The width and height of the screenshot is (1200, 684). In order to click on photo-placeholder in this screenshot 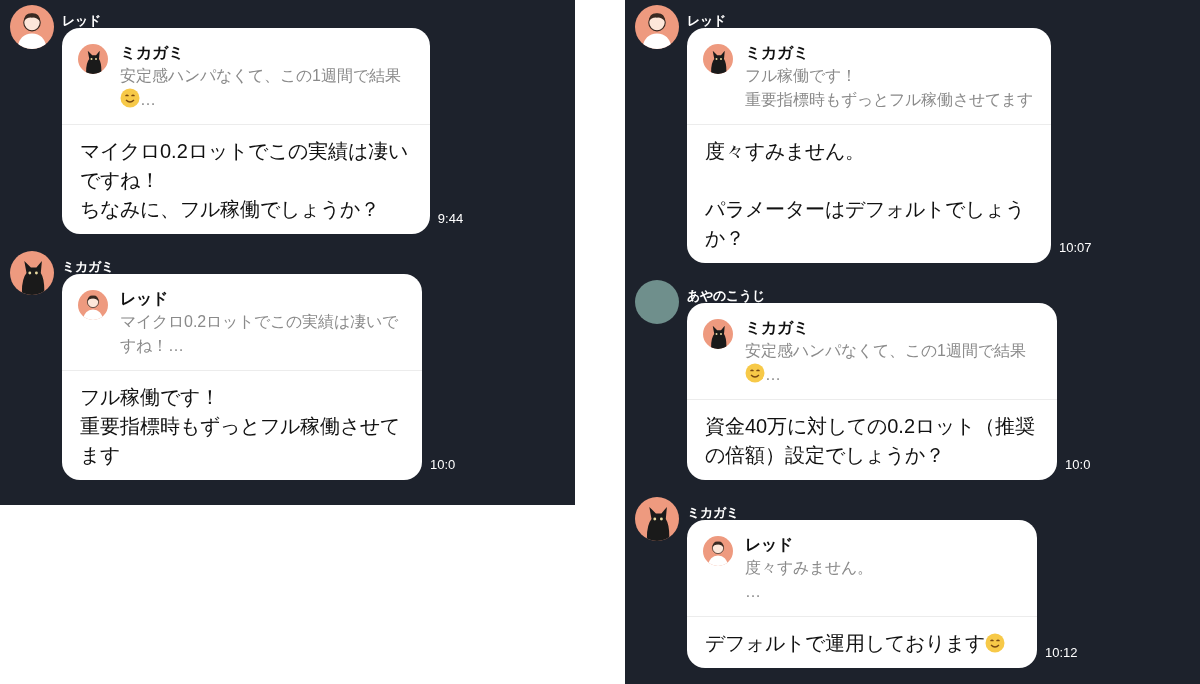, I will do `click(657, 302)`.